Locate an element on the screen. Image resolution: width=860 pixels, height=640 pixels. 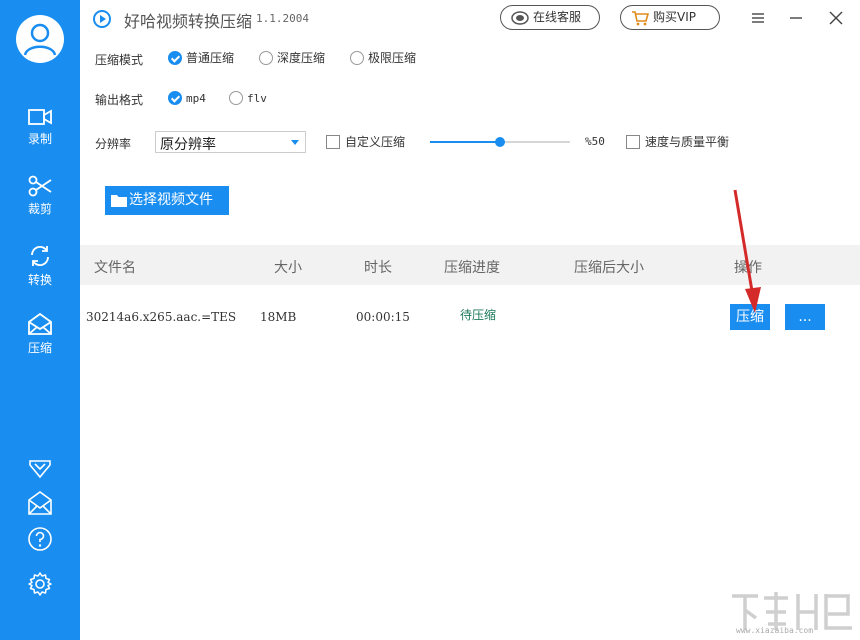
minimize-icon is located at coordinates (796, 18).